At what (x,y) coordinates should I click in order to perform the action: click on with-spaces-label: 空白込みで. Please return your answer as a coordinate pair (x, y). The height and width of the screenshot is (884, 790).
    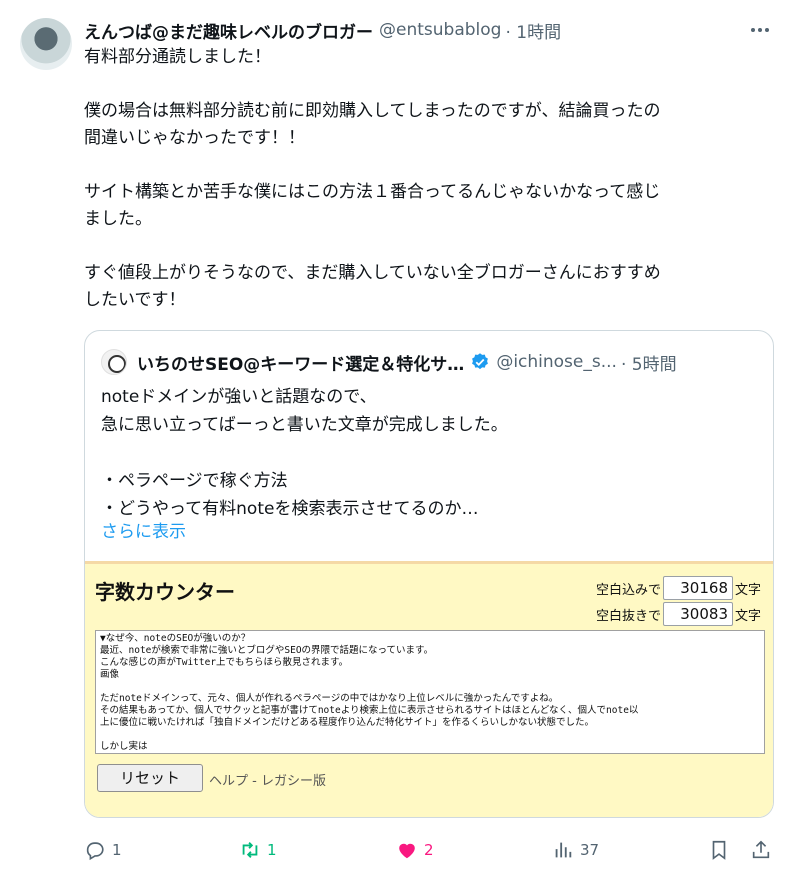
    Looking at the image, I should click on (628, 590).